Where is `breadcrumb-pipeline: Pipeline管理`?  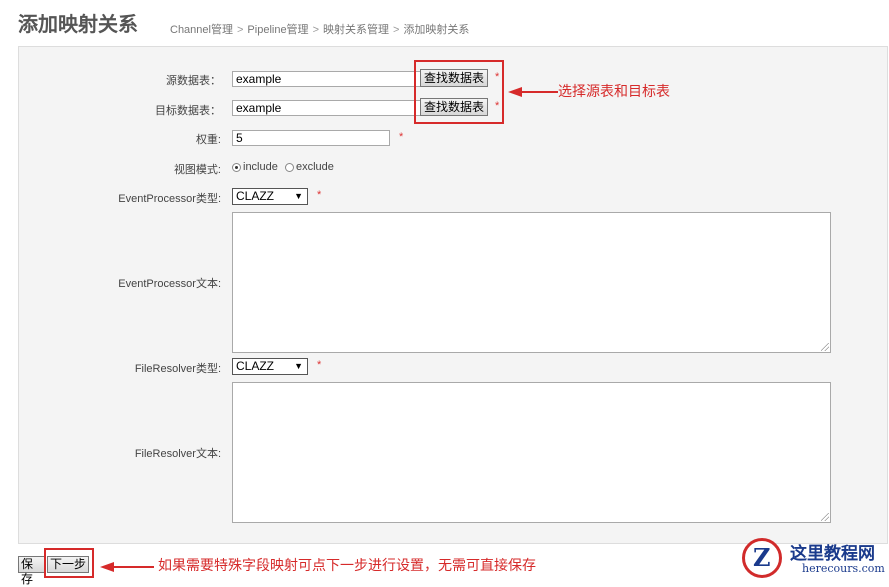 breadcrumb-pipeline: Pipeline管理 is located at coordinates (277, 30).